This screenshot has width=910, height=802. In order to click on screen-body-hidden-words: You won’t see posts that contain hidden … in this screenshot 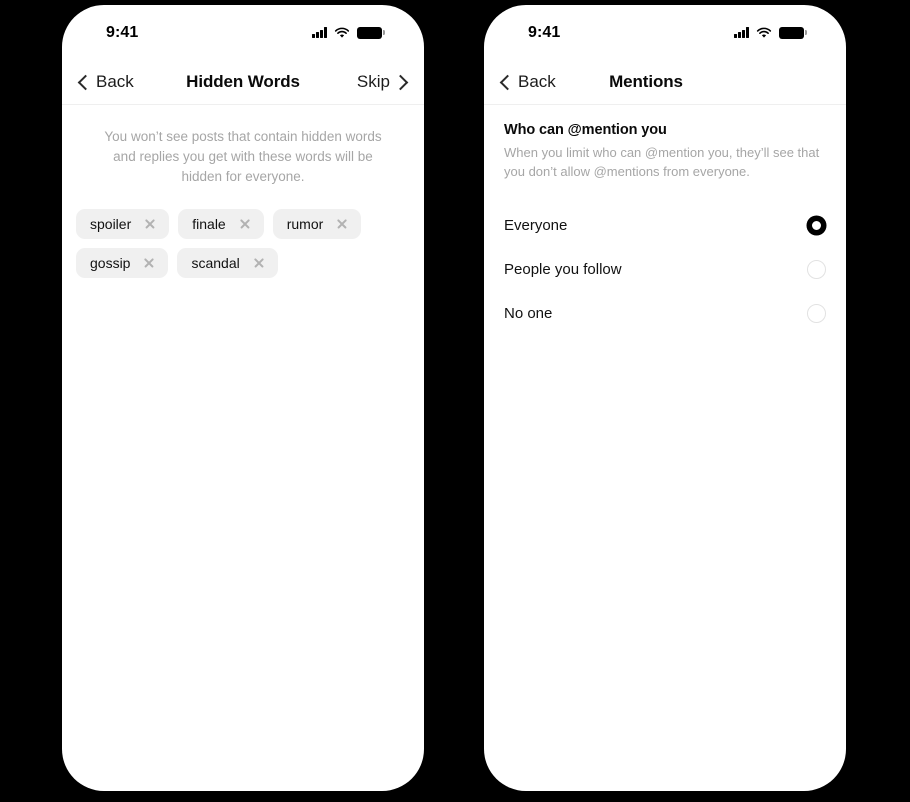, I will do `click(243, 202)`.